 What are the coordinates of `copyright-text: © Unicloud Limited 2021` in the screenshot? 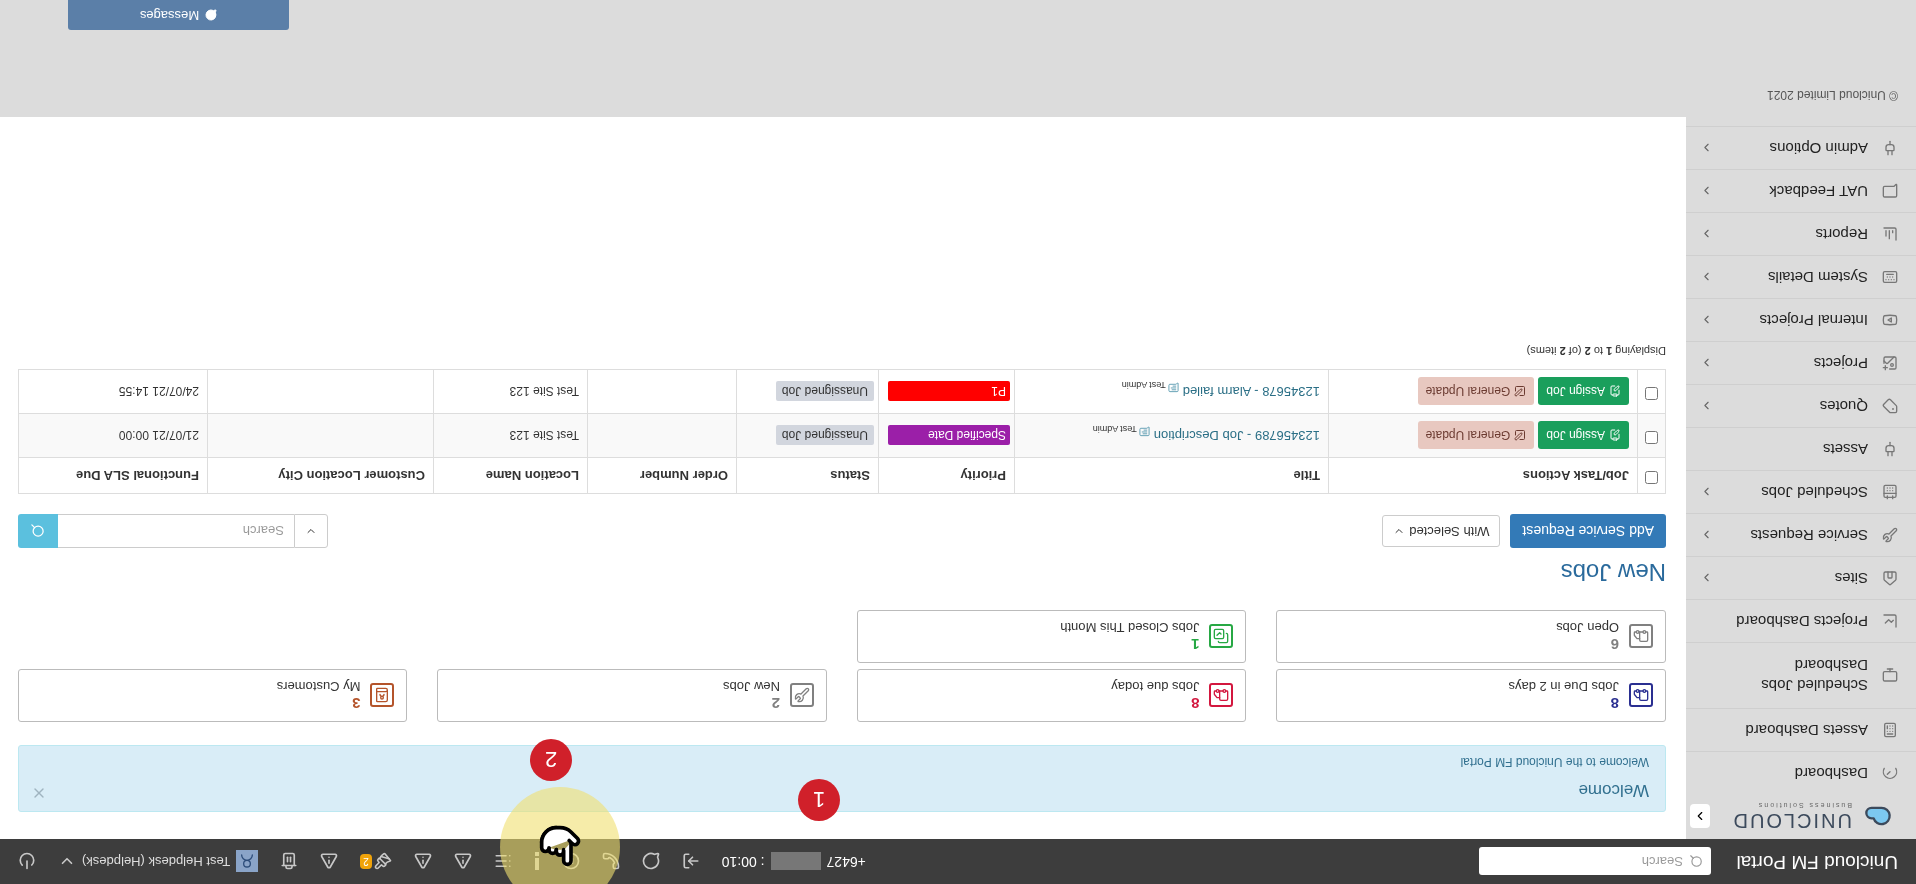 It's located at (1832, 95).